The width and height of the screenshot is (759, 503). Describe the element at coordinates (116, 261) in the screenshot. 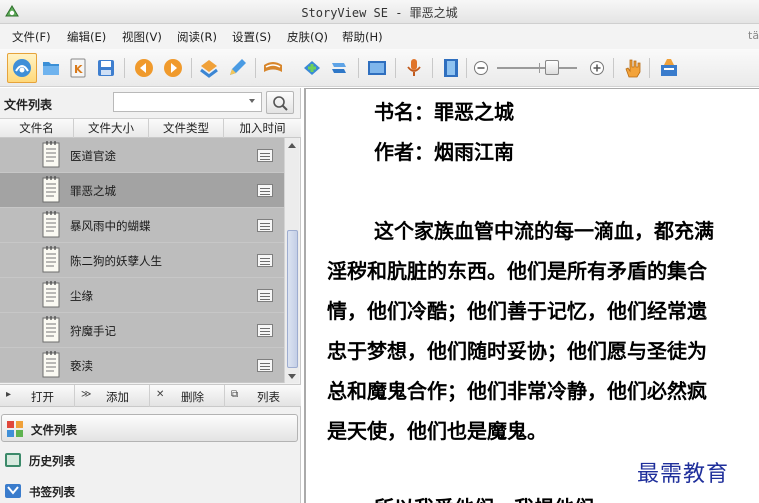

I see `file-name: 陈二狗的妖孽人生` at that location.